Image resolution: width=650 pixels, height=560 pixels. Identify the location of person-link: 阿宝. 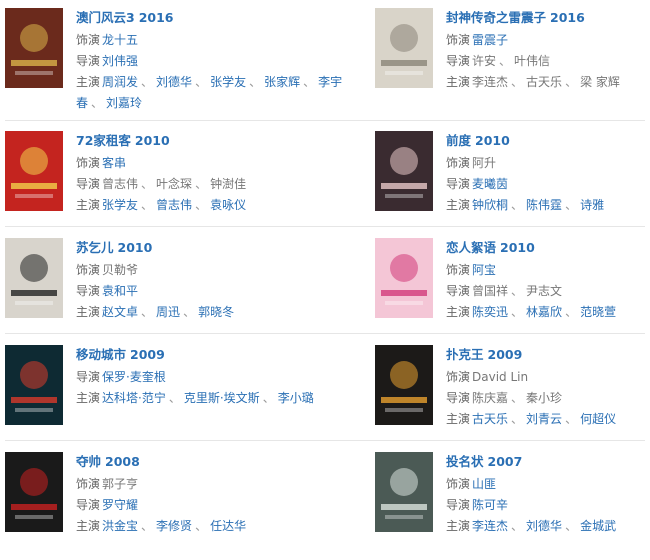
(484, 270).